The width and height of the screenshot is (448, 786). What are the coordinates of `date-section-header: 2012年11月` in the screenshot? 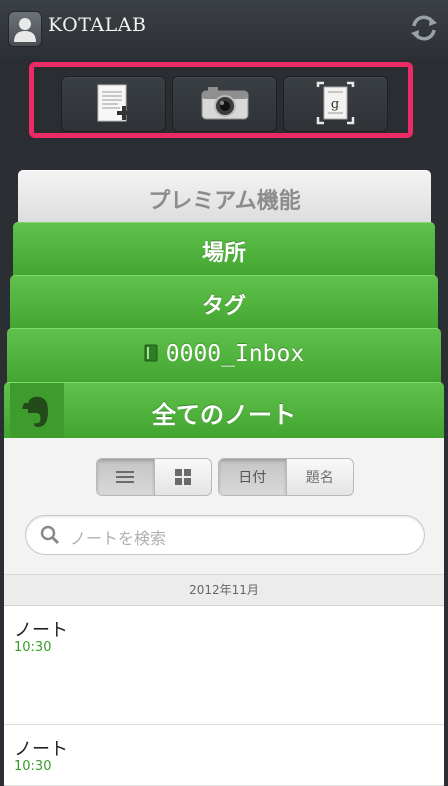 It's located at (224, 590).